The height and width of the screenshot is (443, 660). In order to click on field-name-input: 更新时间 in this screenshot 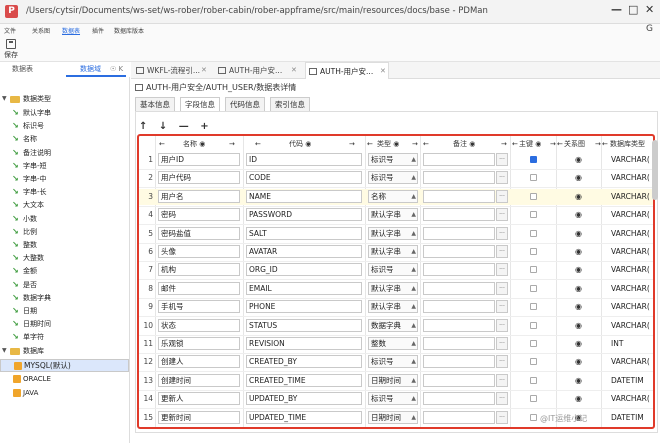, I will do `click(199, 417)`.